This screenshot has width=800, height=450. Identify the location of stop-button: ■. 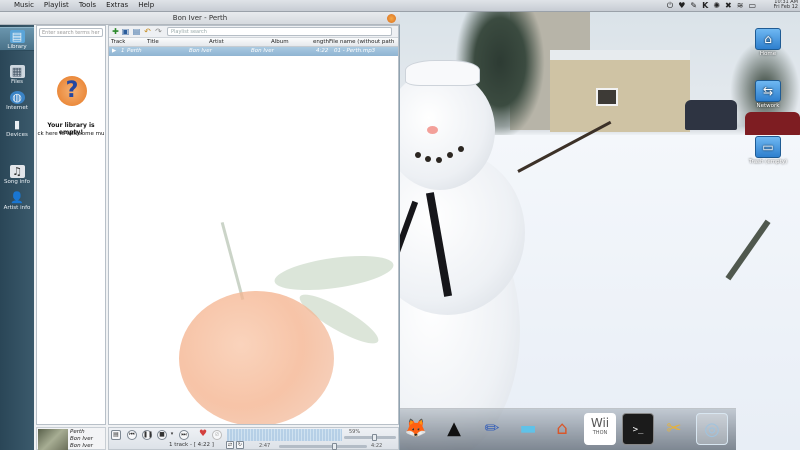
(162, 435).